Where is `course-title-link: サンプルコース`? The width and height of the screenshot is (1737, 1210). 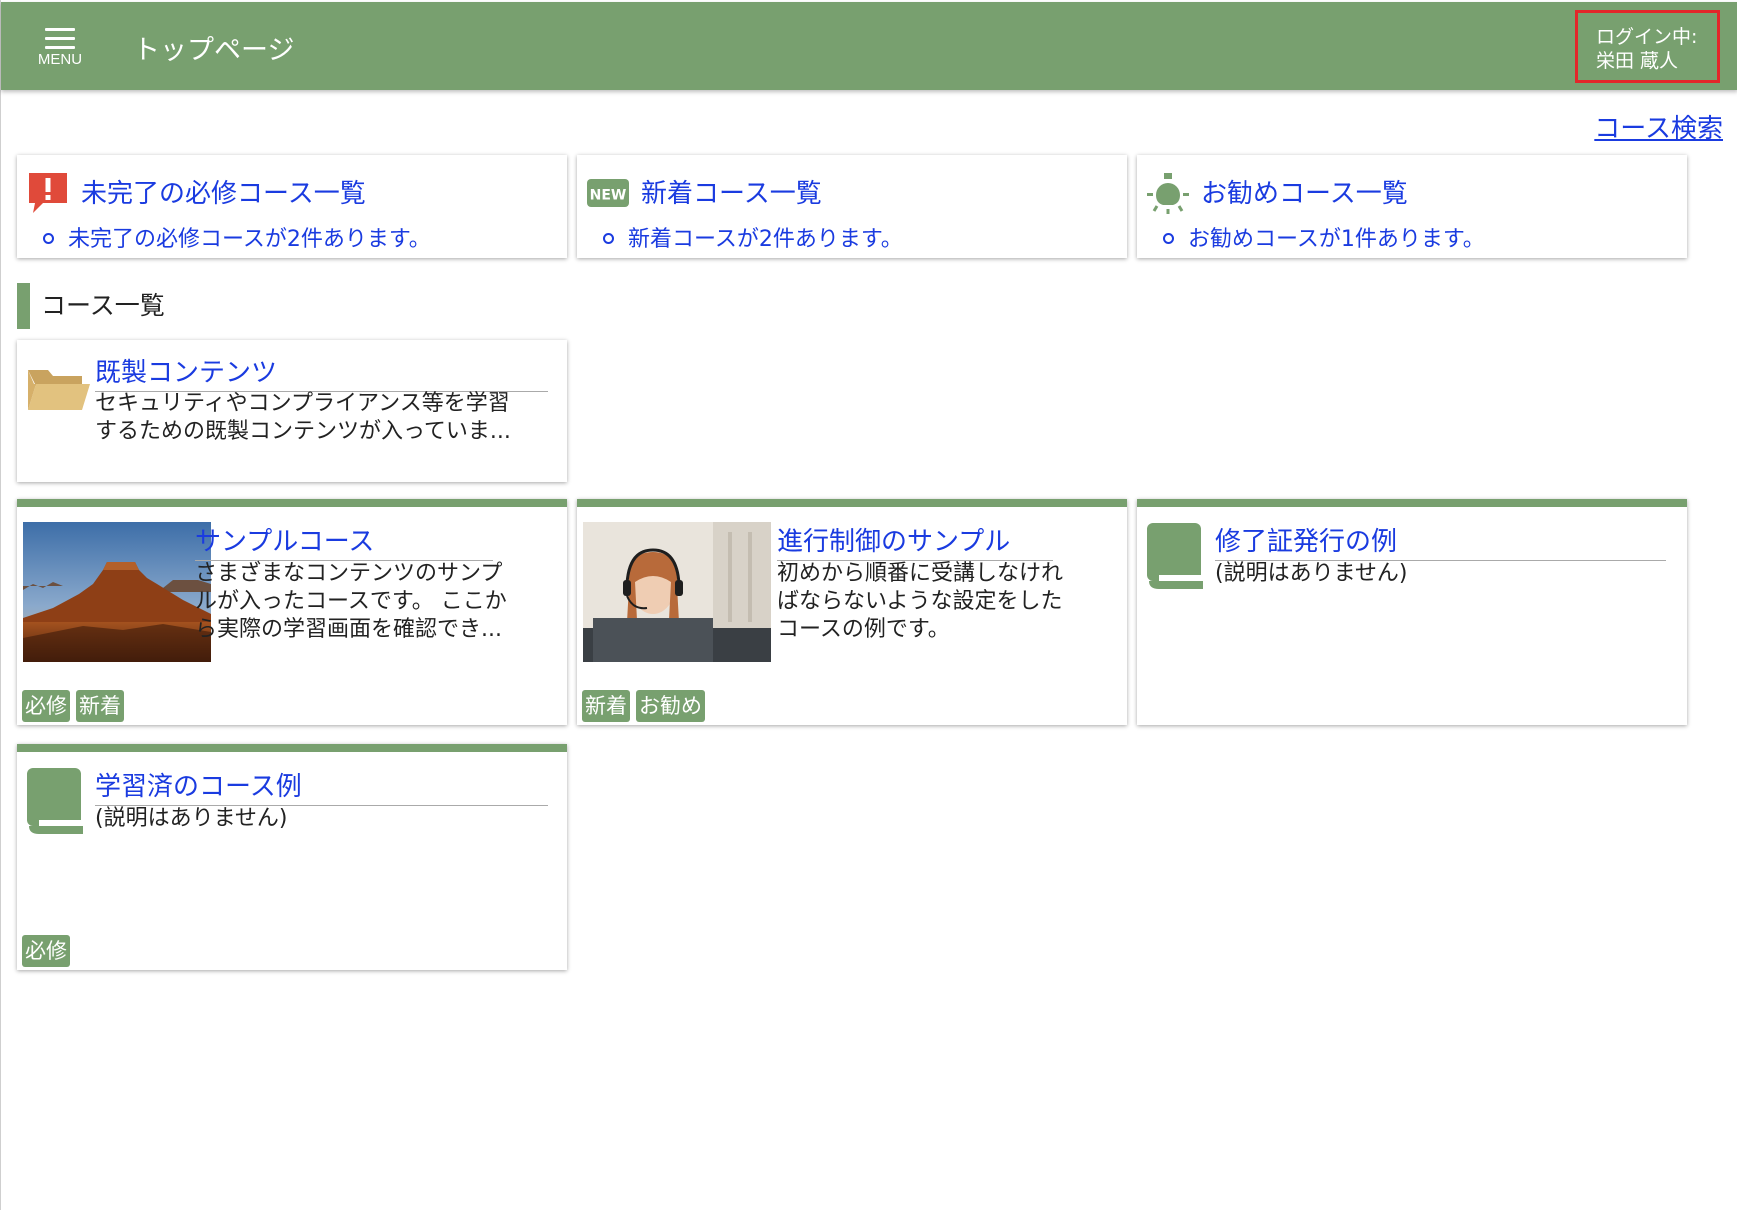 course-title-link: サンプルコース is located at coordinates (344, 541).